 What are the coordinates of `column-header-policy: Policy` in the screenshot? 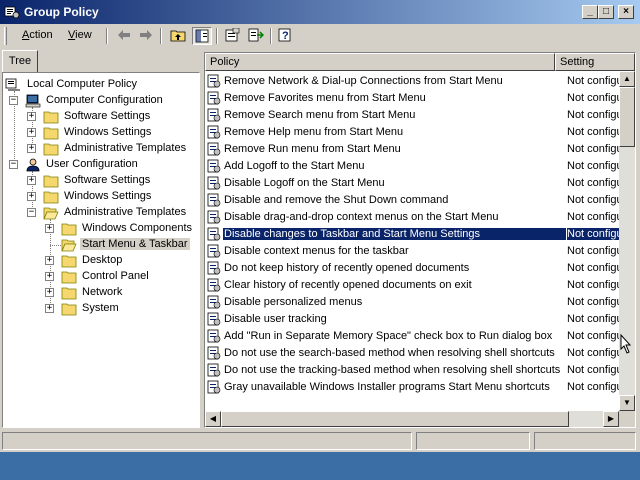 It's located at (380, 62).